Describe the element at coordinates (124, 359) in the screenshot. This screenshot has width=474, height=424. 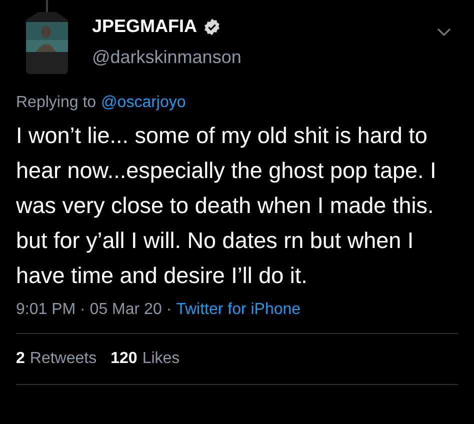
I see `stat-count: 120` at that location.